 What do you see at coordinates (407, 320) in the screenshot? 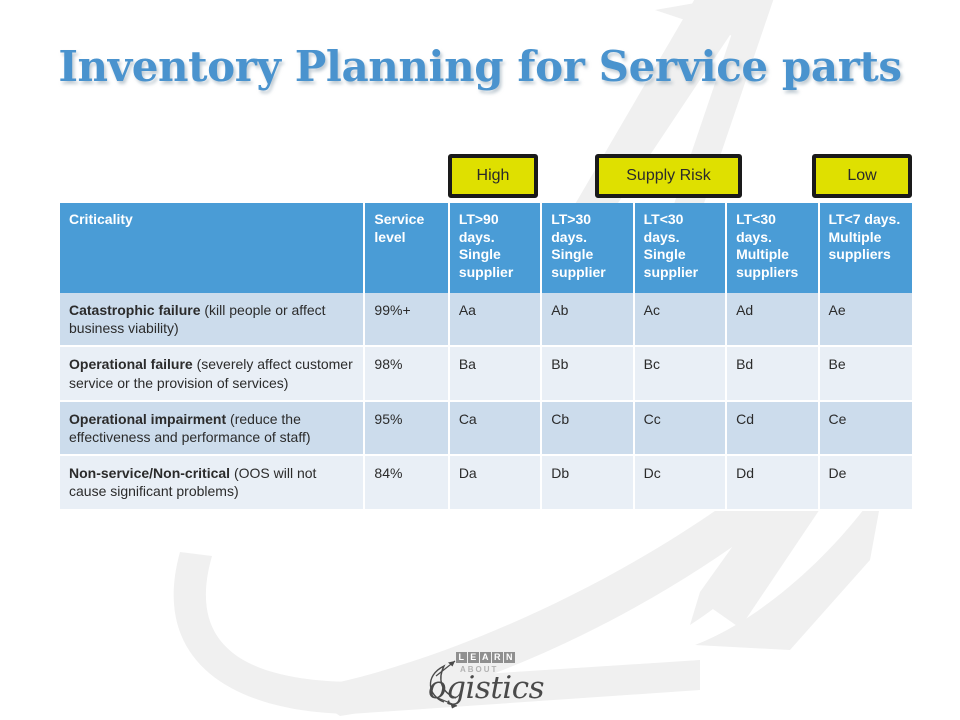
I see `cell-service-level: 99%+` at bounding box center [407, 320].